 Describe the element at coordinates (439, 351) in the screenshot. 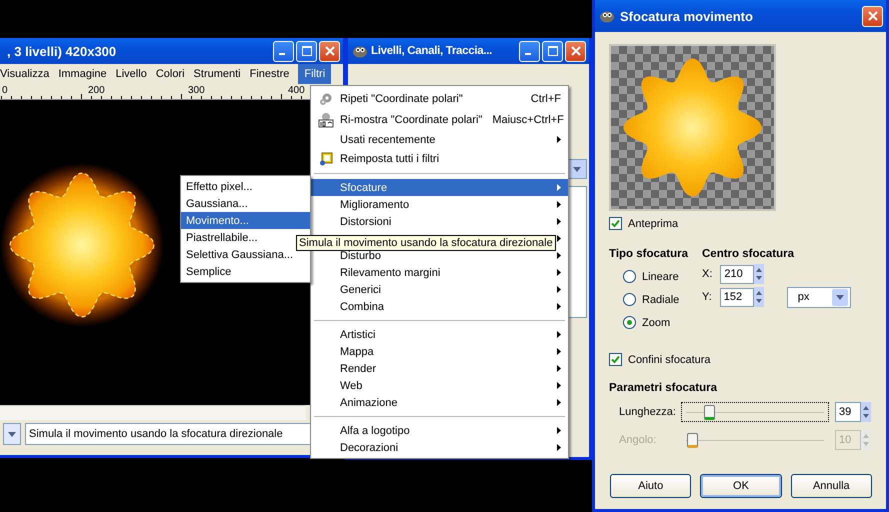

I see `submenu-item: Mappa` at that location.